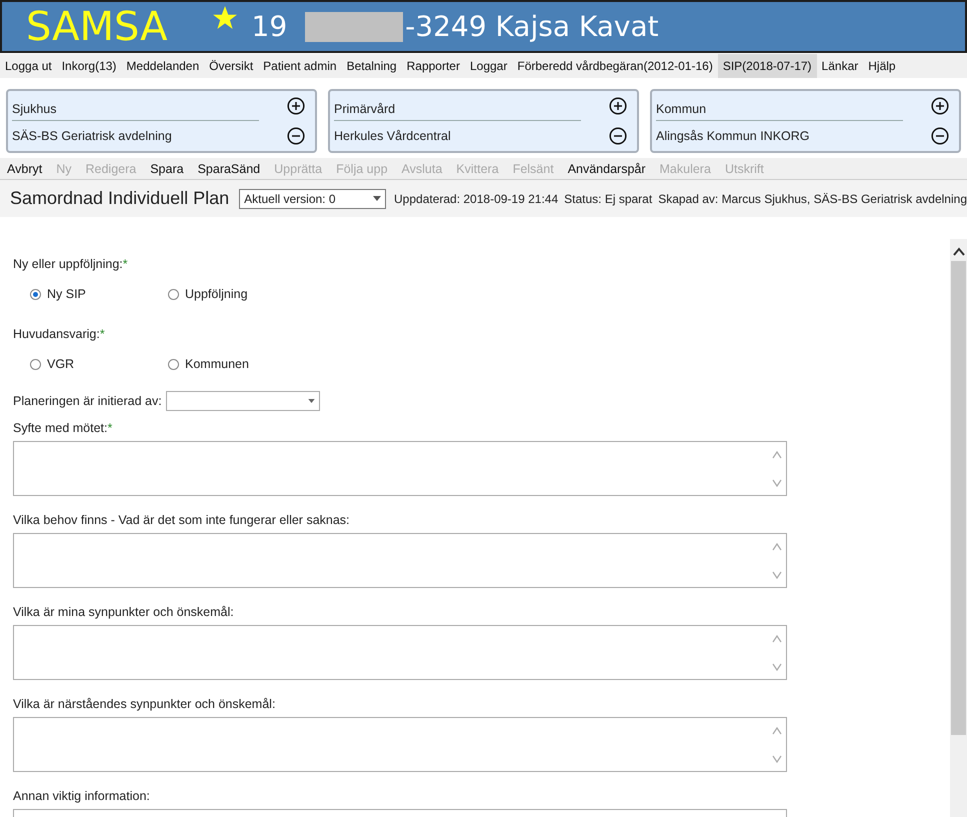 Image resolution: width=967 pixels, height=817 pixels. What do you see at coordinates (958, 498) in the screenshot?
I see `scrollbar-thumb` at bounding box center [958, 498].